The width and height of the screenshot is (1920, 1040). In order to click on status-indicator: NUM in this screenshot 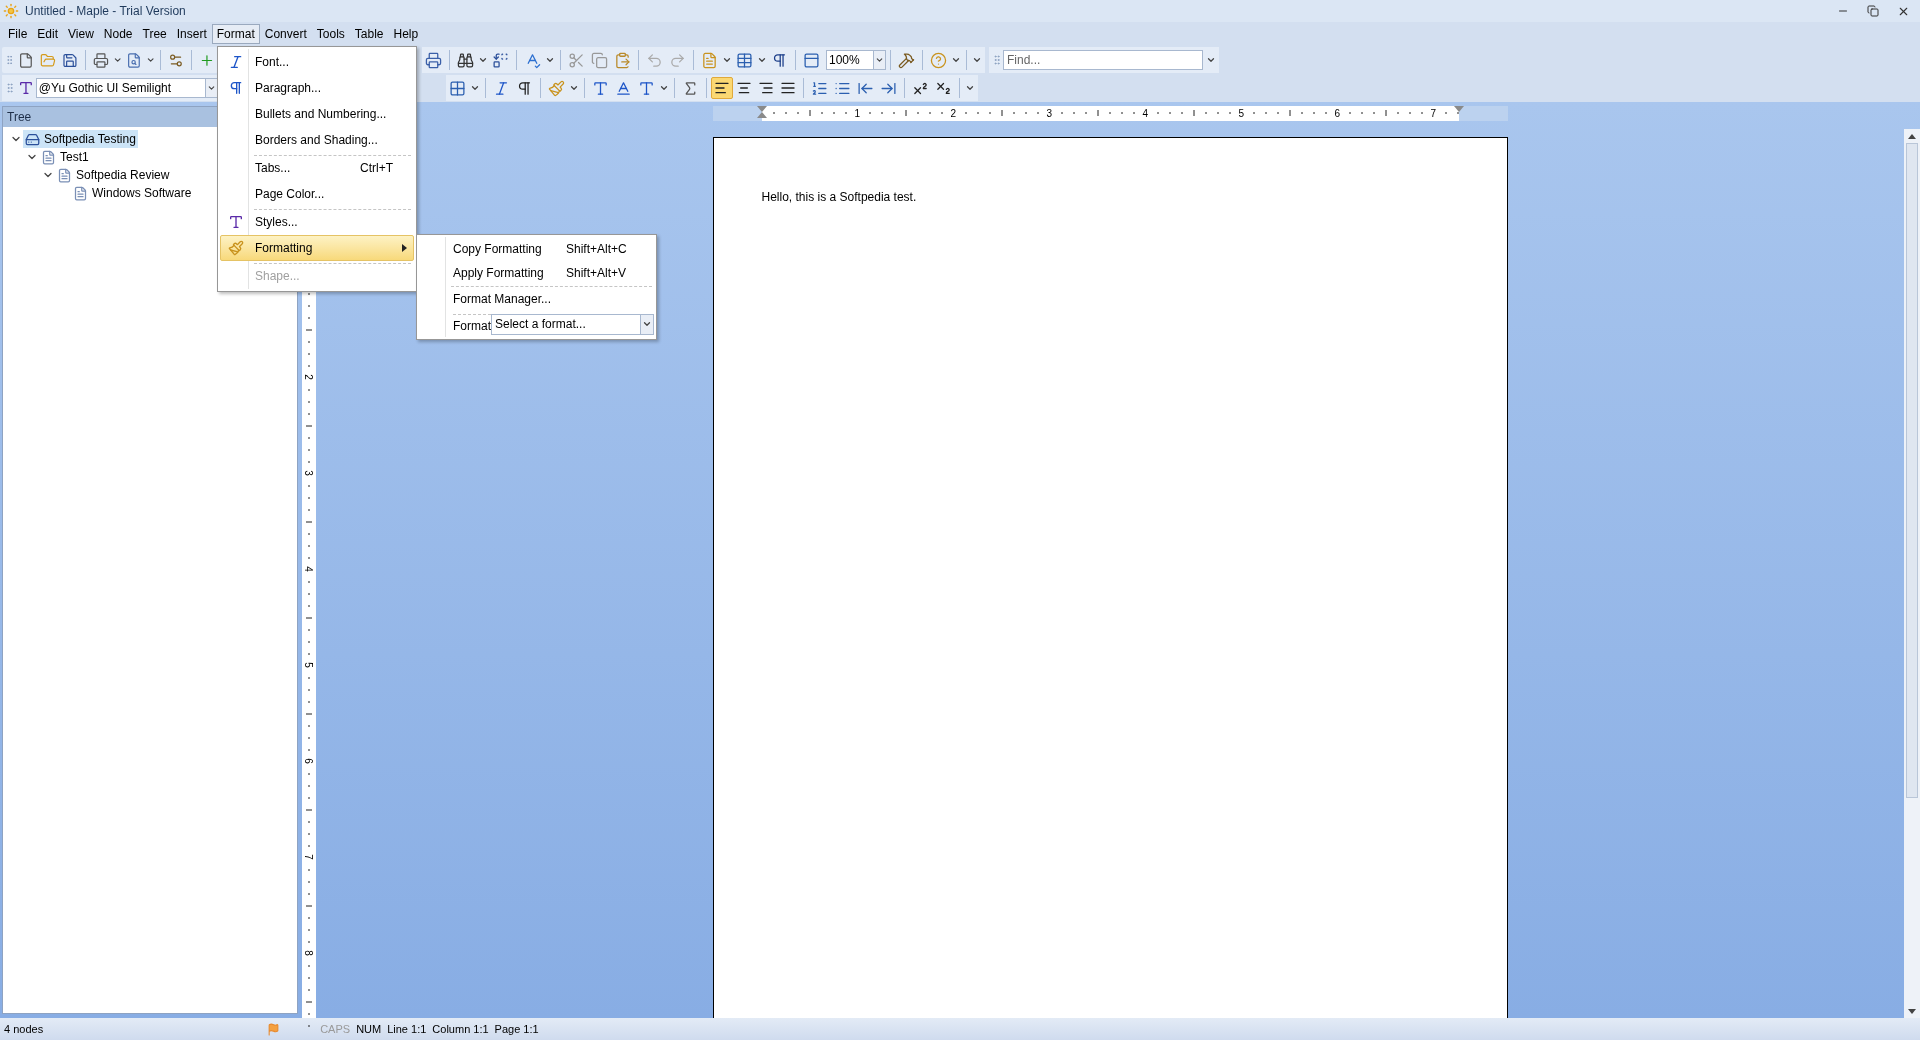, I will do `click(369, 1029)`.